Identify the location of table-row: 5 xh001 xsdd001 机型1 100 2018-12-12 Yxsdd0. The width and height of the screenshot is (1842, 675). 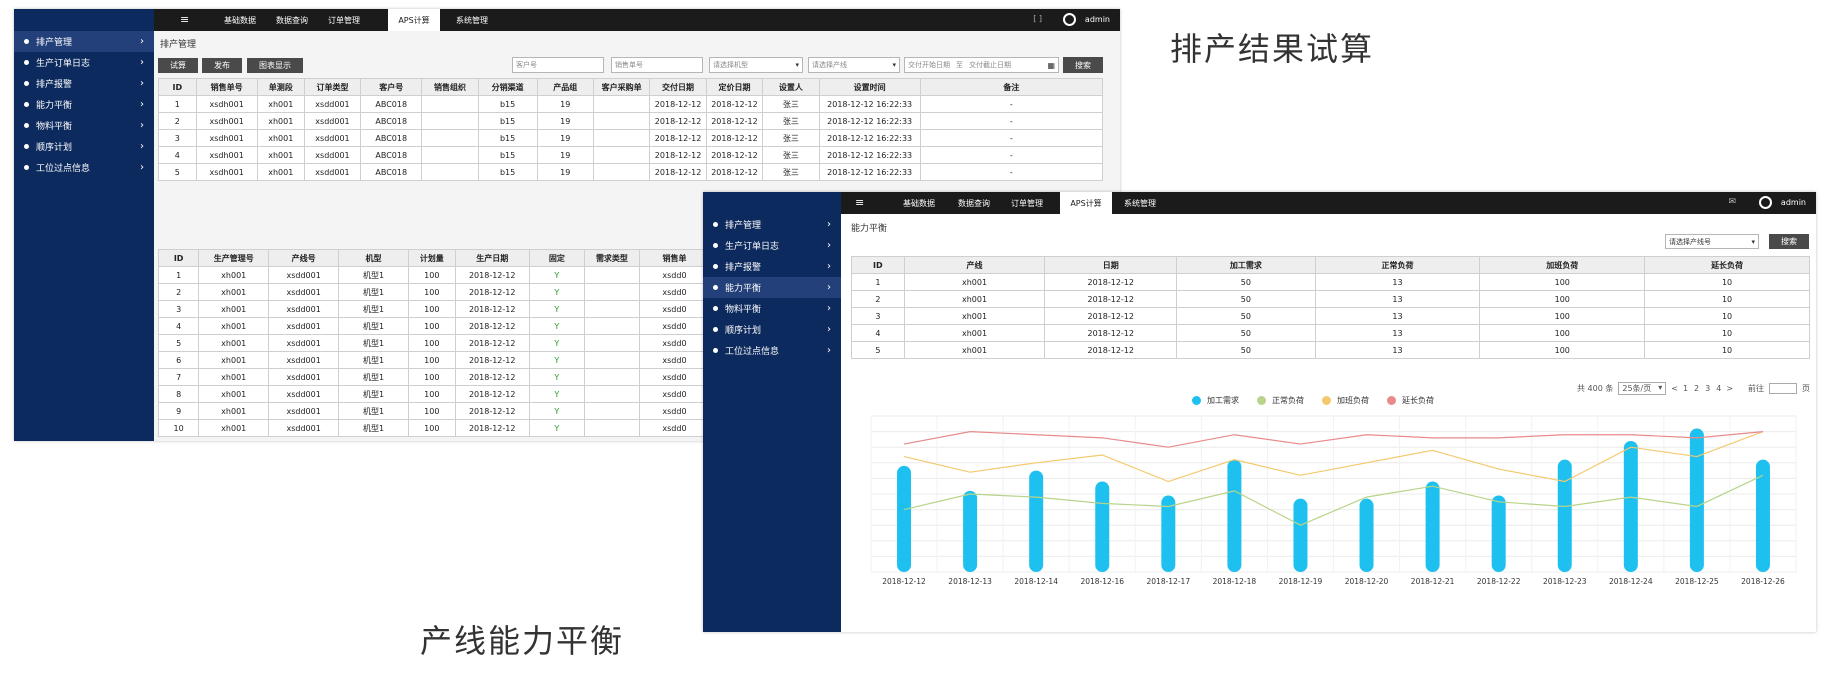
(434, 343).